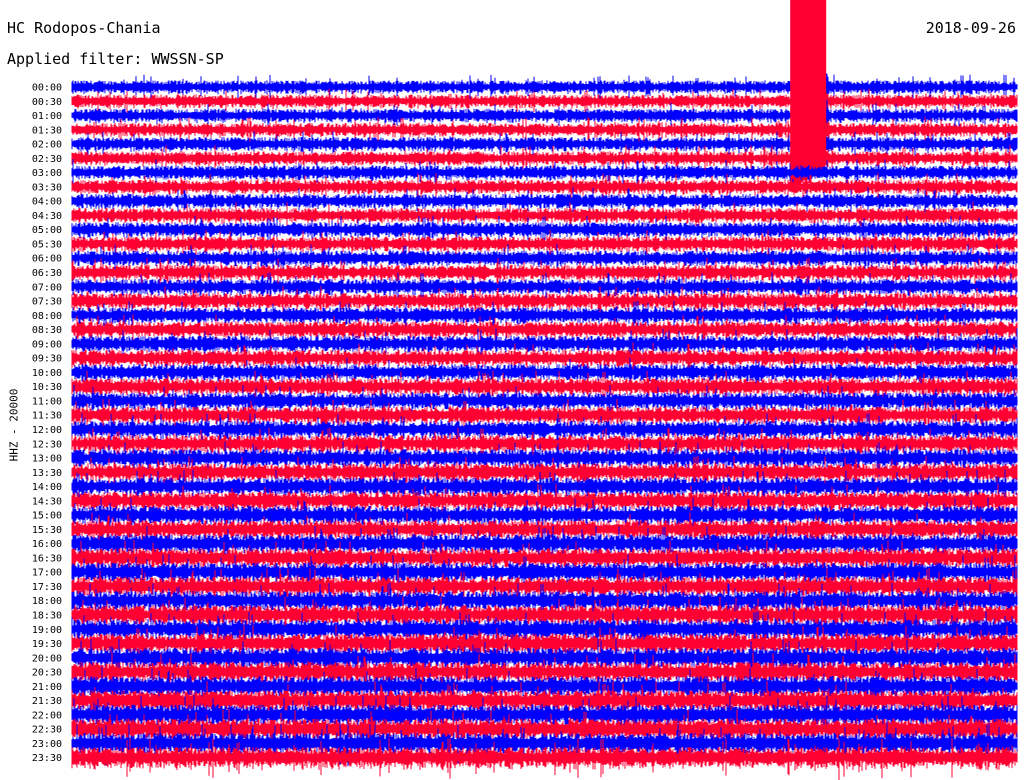  I want to click on time-tick-label: 21:00, so click(47, 687).